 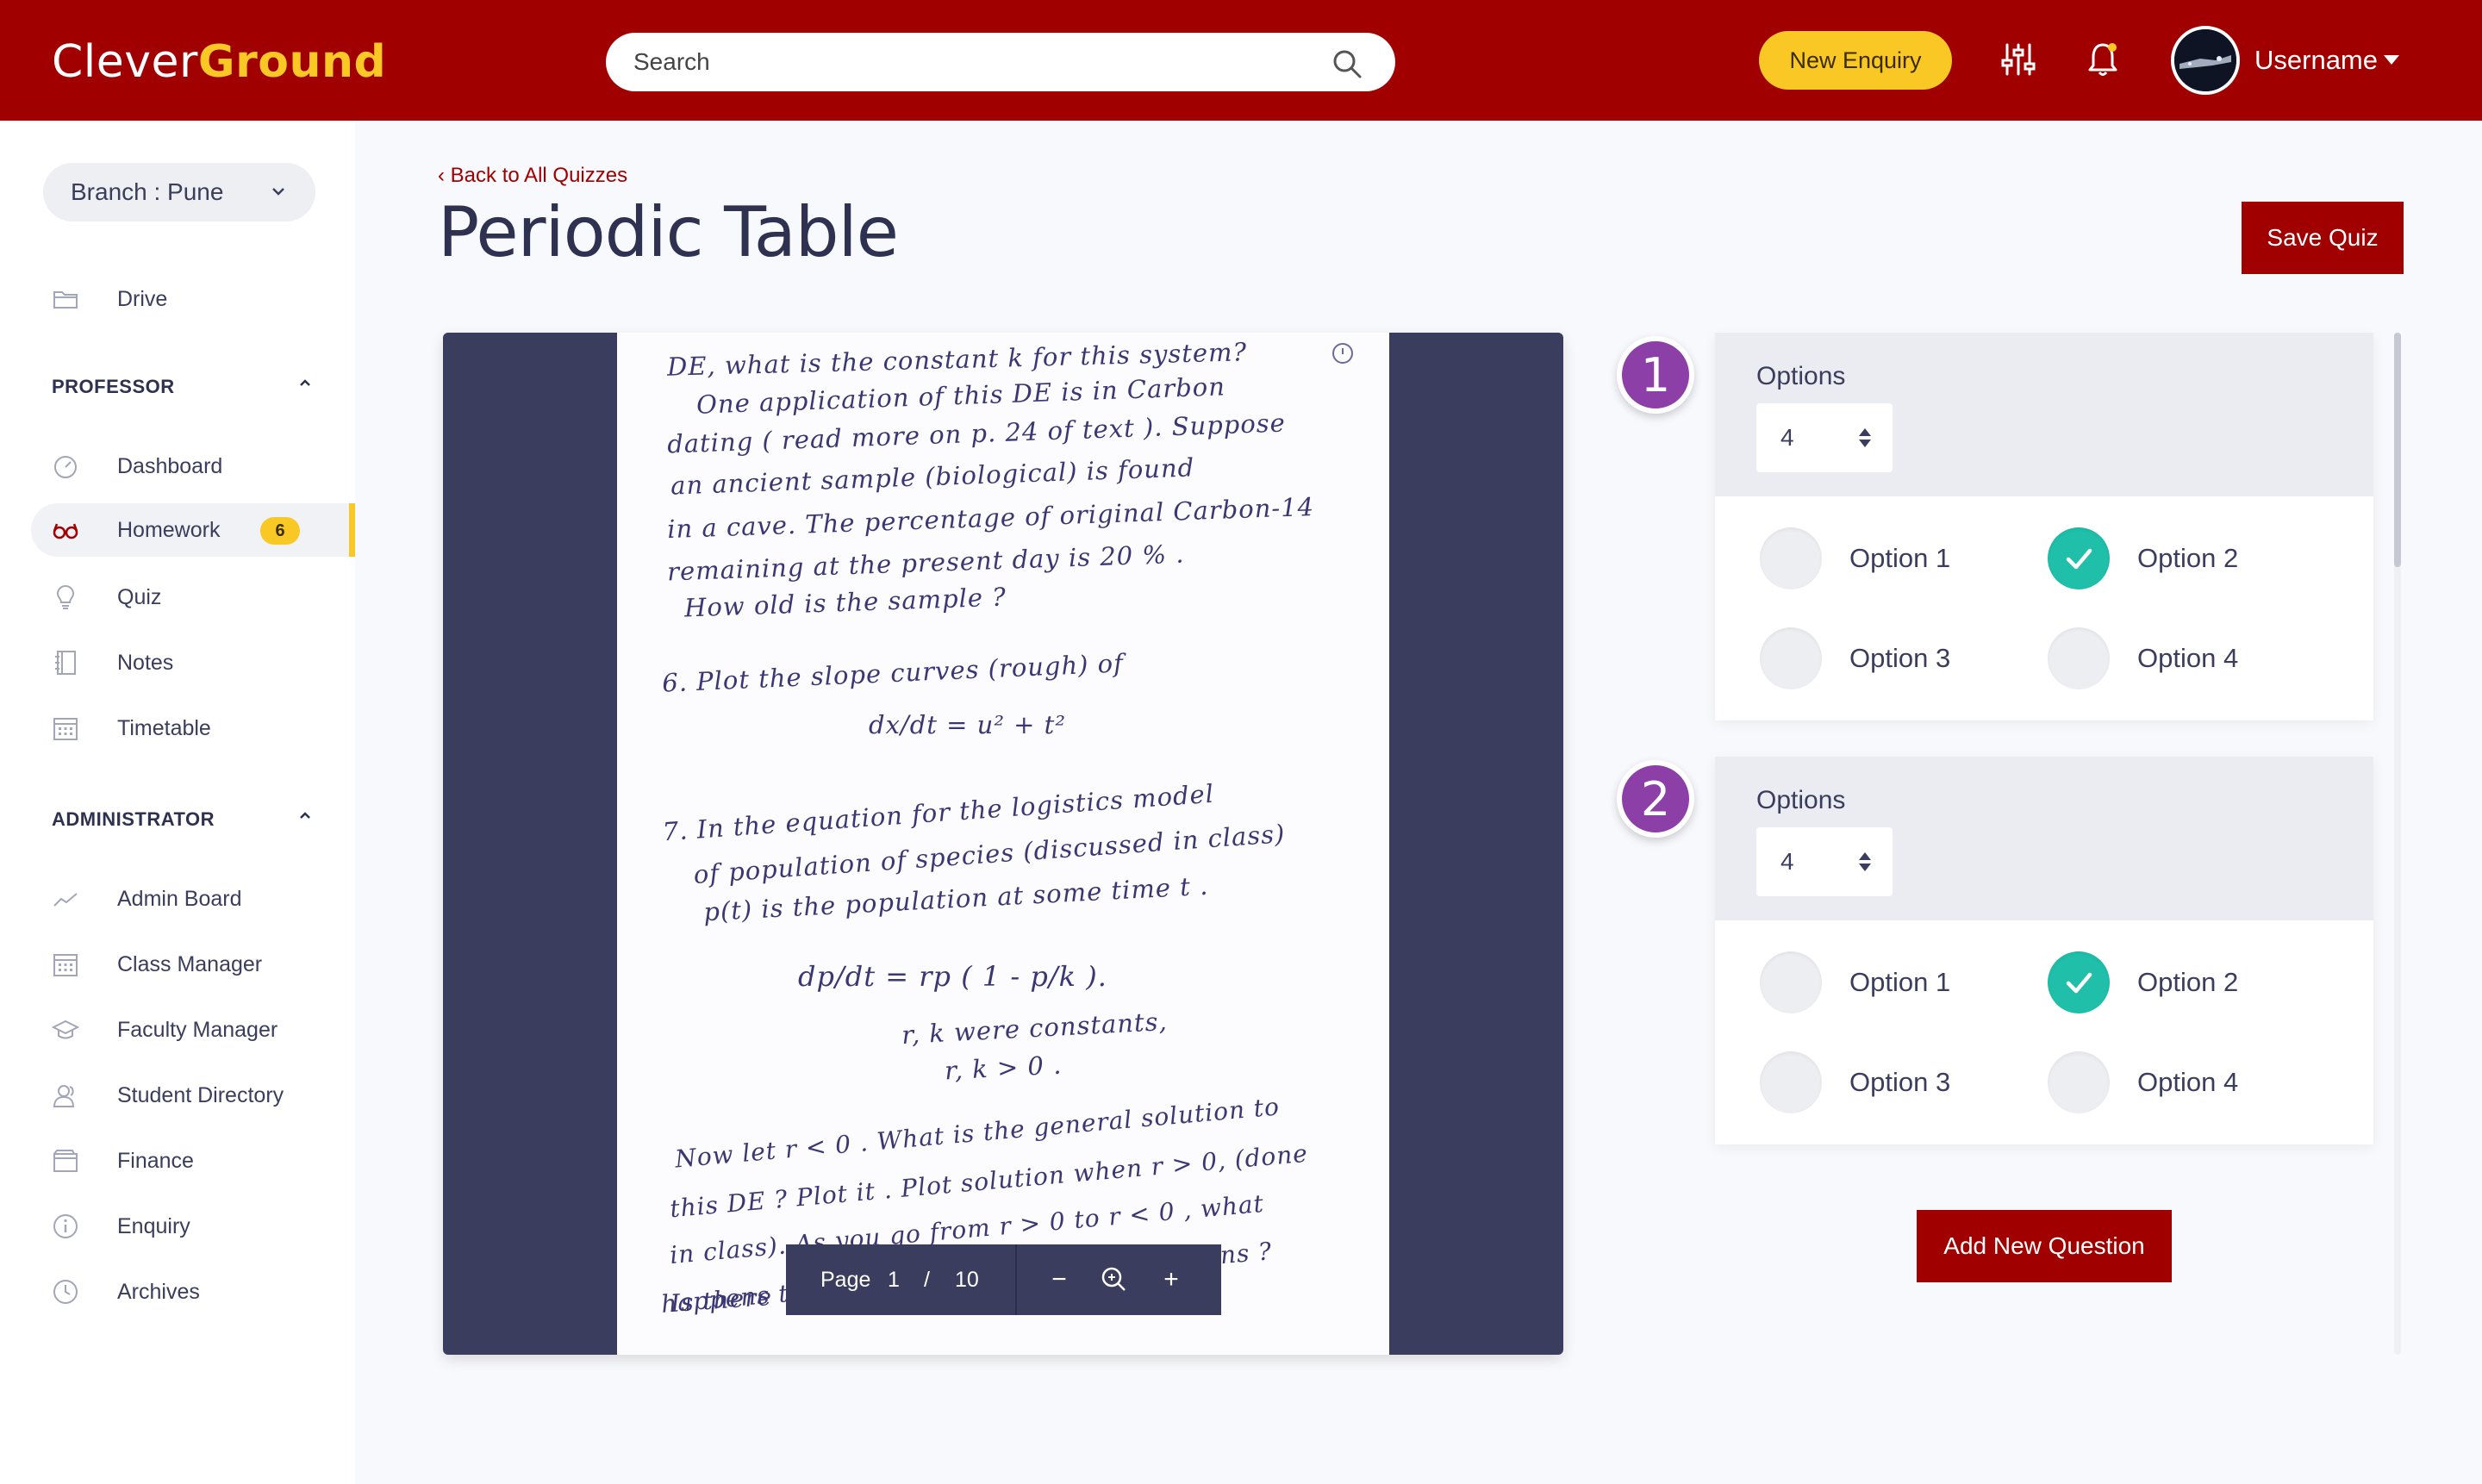 What do you see at coordinates (280, 531) in the screenshot?
I see `count-badge: 6` at bounding box center [280, 531].